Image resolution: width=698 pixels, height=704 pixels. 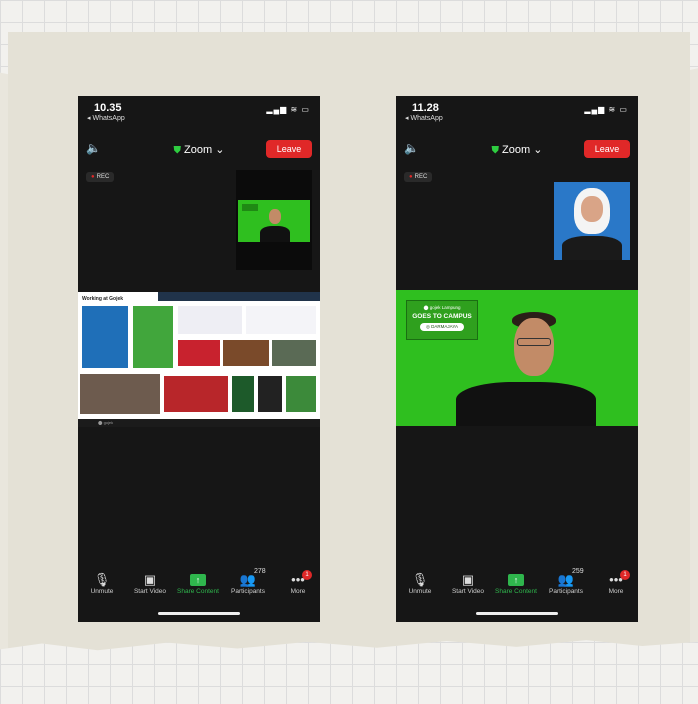 I want to click on status-time: 10.35, so click(x=108, y=108).